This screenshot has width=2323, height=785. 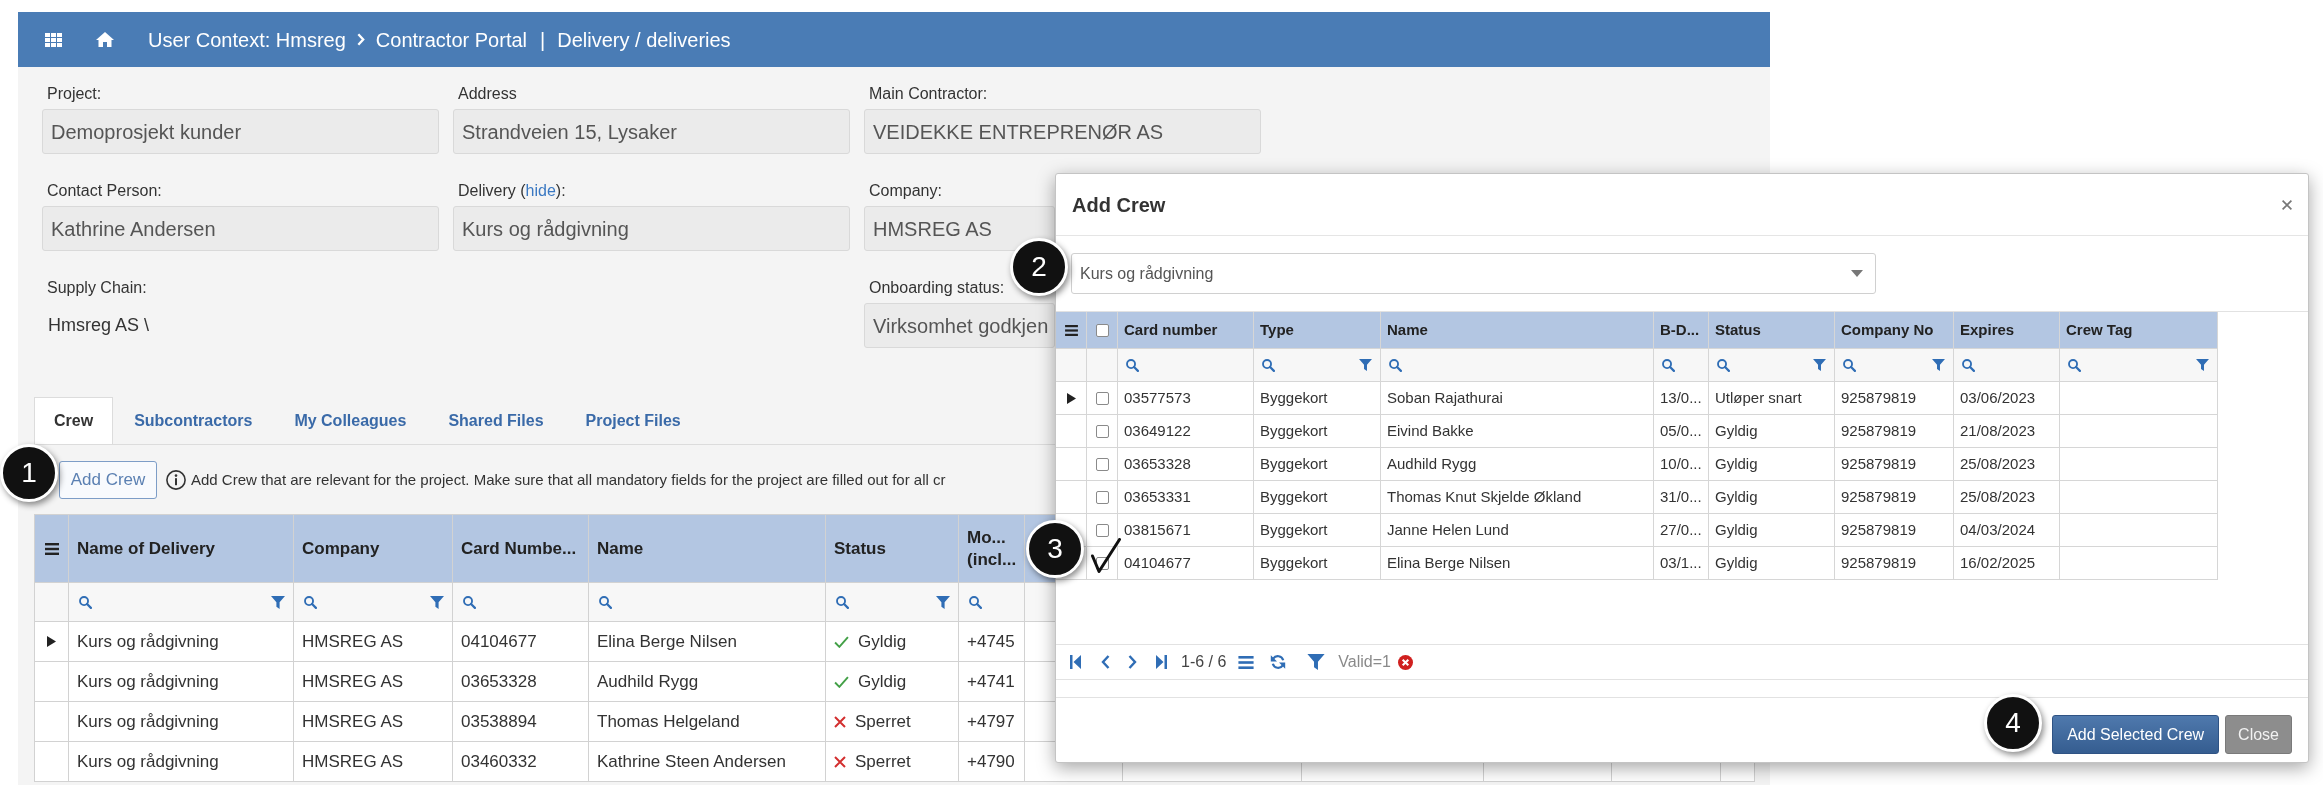 What do you see at coordinates (651, 131) in the screenshot?
I see `text-field: Strandveien 15, Lysaker` at bounding box center [651, 131].